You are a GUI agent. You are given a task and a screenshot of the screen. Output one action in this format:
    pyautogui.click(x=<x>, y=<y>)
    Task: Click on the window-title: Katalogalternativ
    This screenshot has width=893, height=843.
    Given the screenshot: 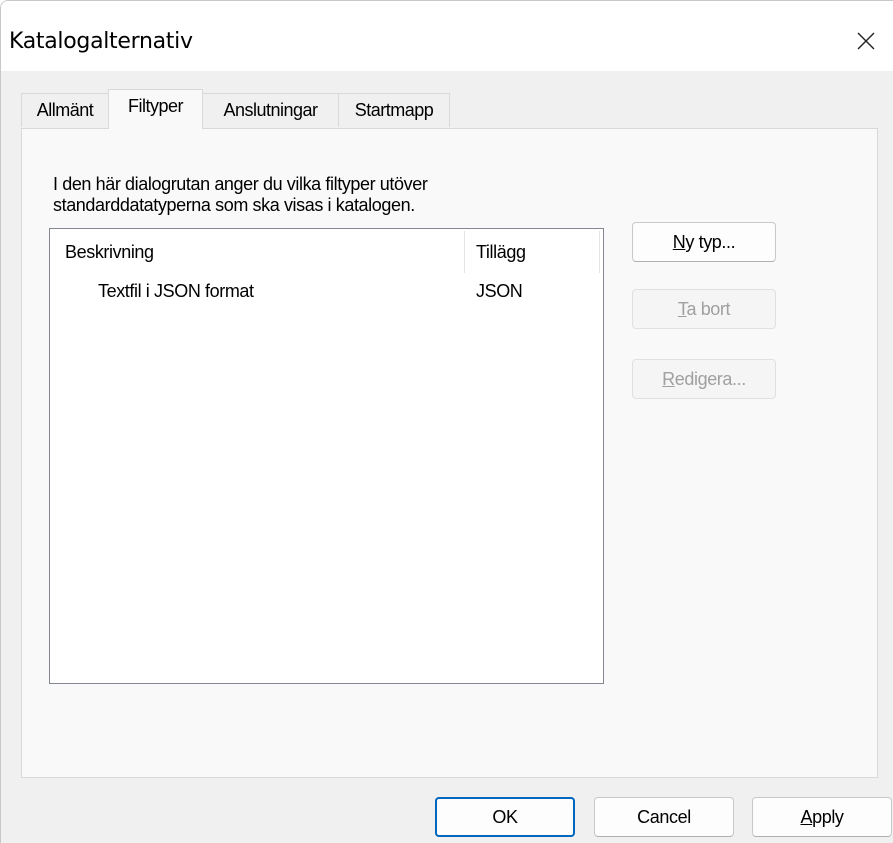 What is the action you would take?
    pyautogui.click(x=101, y=41)
    